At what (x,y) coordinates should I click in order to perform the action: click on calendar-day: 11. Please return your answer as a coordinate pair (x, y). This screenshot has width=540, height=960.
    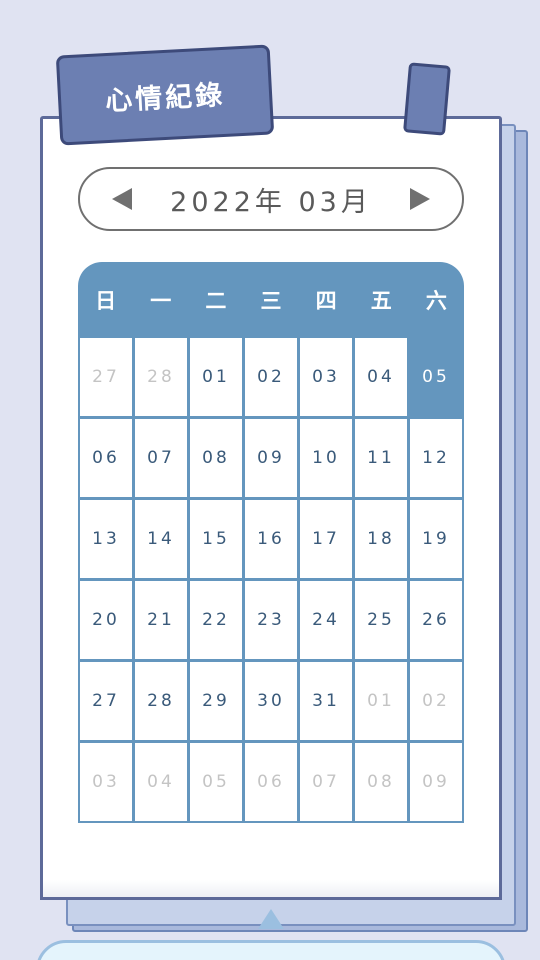
    Looking at the image, I should click on (381, 458).